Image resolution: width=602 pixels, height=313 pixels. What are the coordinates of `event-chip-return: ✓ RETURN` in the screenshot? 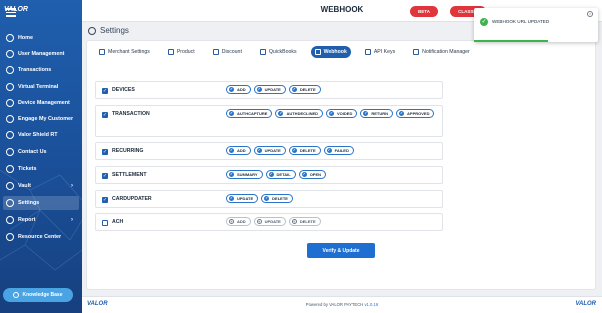 It's located at (377, 113).